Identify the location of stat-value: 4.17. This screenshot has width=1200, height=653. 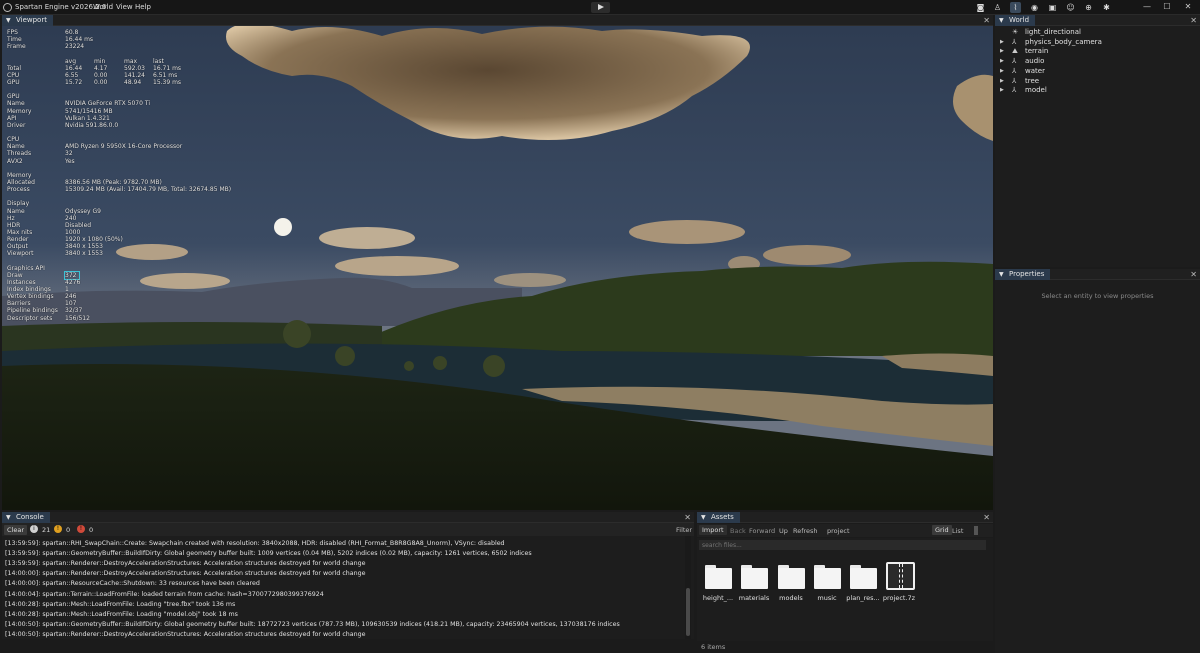
(101, 68).